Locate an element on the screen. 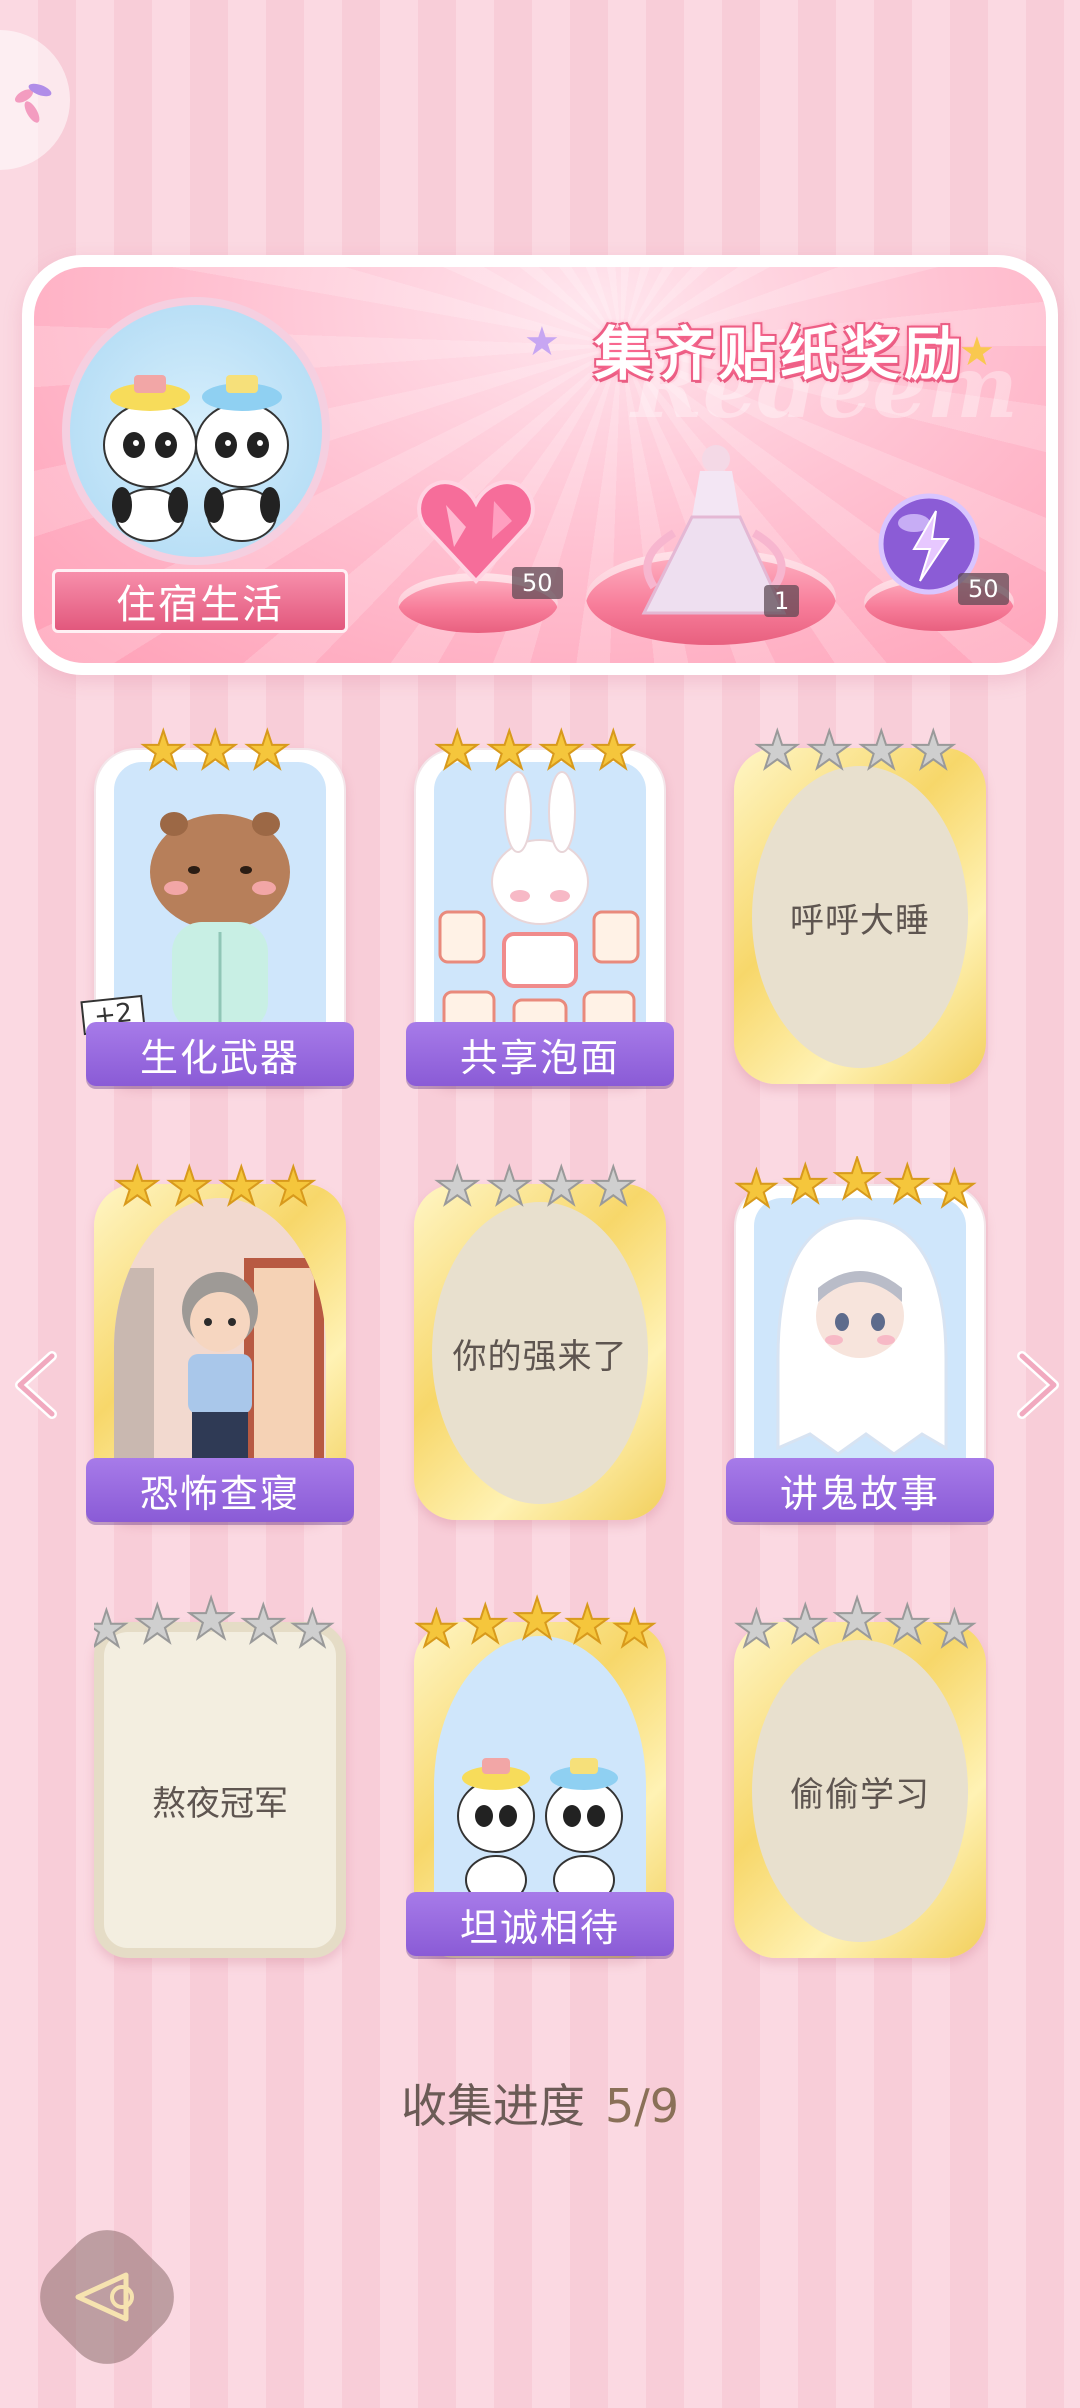 This screenshot has width=1080, height=2408. progress-label: 收集进度 is located at coordinates (492, 2106).